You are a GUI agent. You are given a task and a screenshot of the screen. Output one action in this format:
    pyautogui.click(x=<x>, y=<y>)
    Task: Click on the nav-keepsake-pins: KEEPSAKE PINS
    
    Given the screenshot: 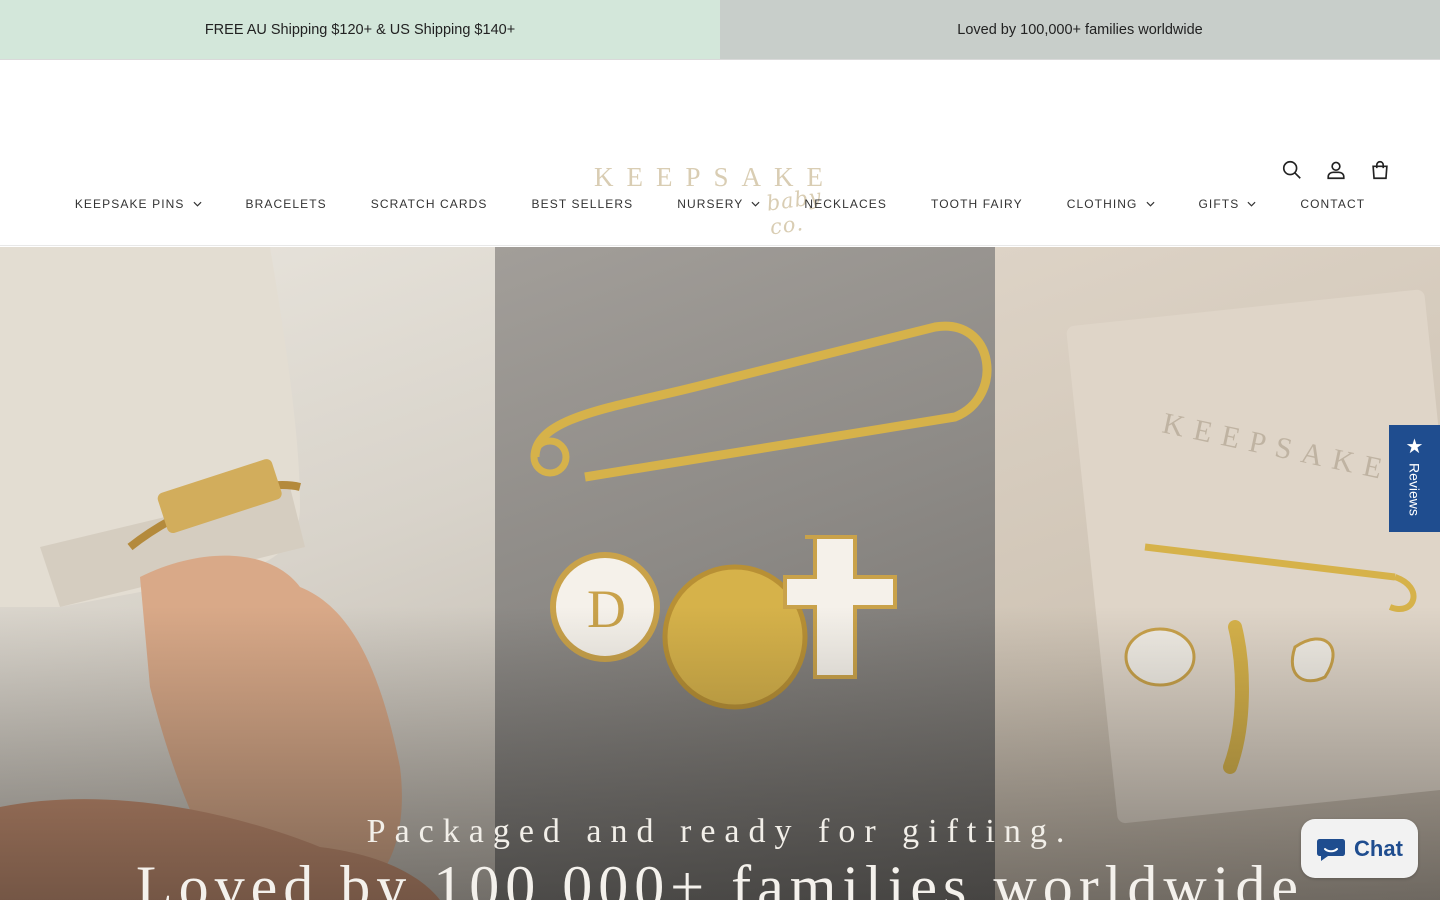 What is the action you would take?
    pyautogui.click(x=138, y=204)
    